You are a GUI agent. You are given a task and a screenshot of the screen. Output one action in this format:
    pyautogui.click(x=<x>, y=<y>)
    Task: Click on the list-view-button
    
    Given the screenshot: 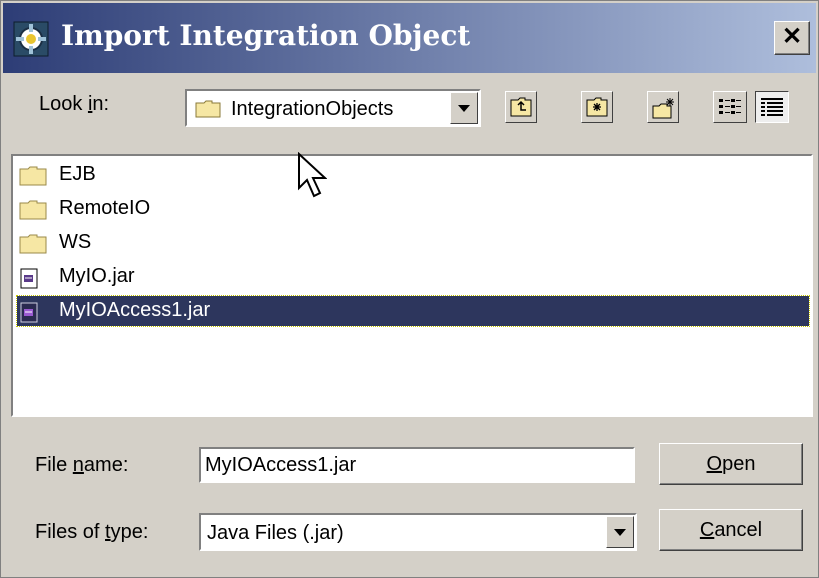 What is the action you would take?
    pyautogui.click(x=730, y=107)
    